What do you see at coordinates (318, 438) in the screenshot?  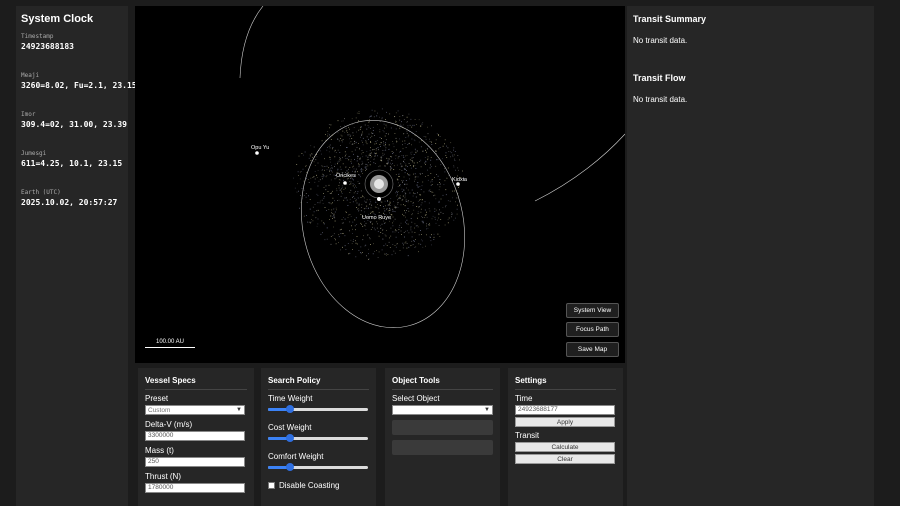 I see `cost-weight-slider` at bounding box center [318, 438].